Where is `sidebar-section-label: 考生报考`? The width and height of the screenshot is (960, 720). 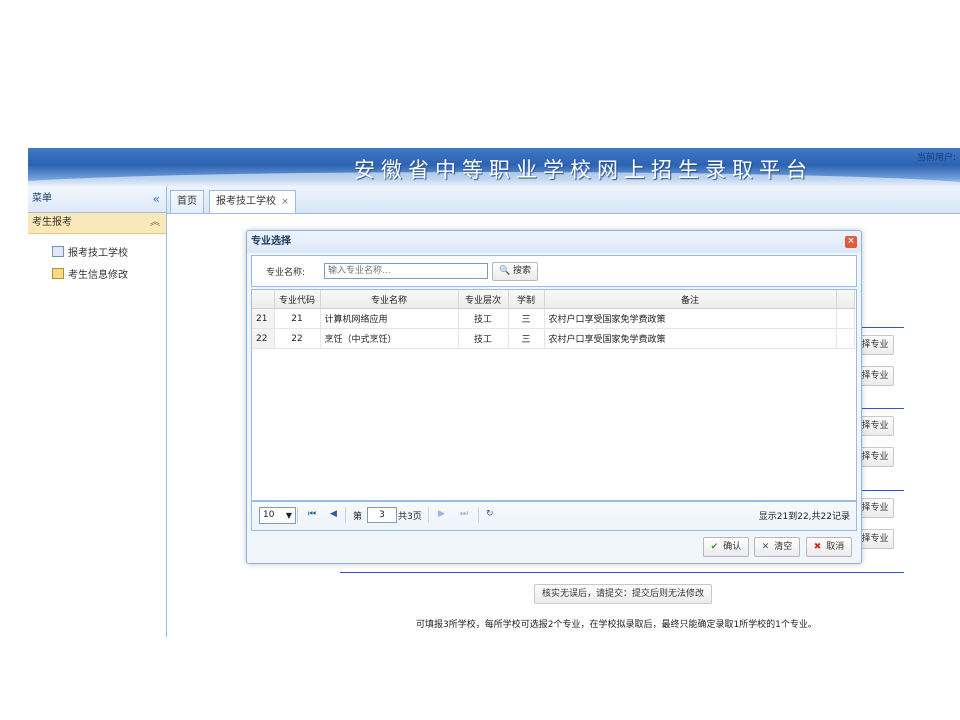
sidebar-section-label: 考生报考 is located at coordinates (52, 222).